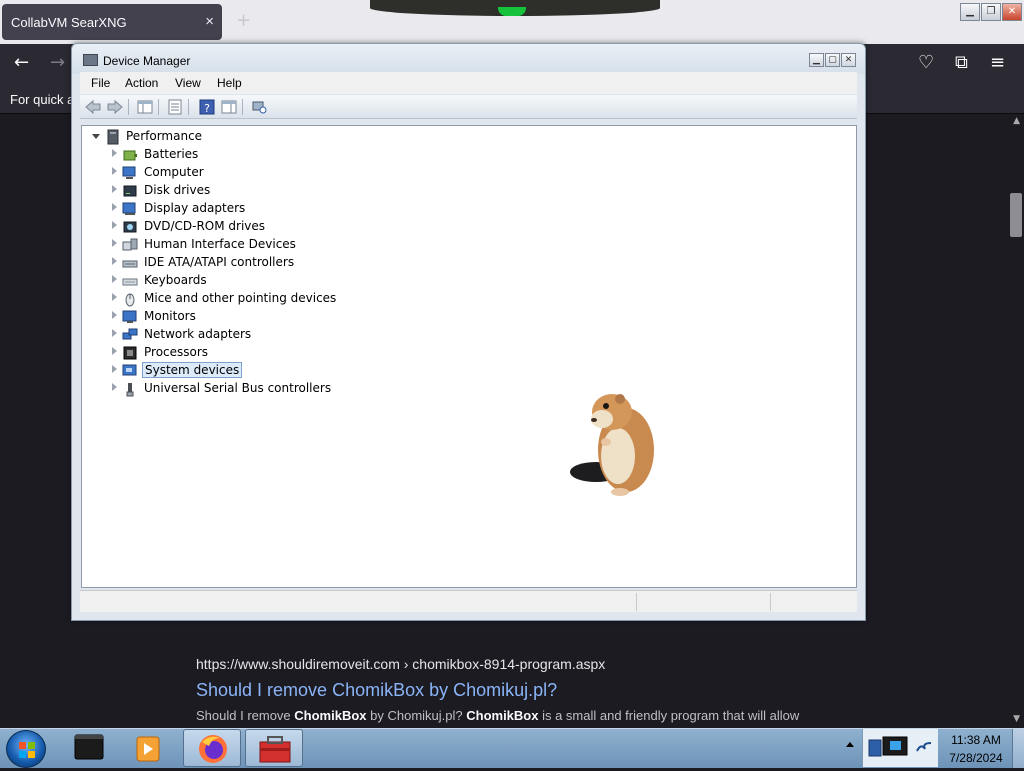 This screenshot has width=1024, height=771. Describe the element at coordinates (243, 20) in the screenshot. I see `new-tab-button: +` at that location.